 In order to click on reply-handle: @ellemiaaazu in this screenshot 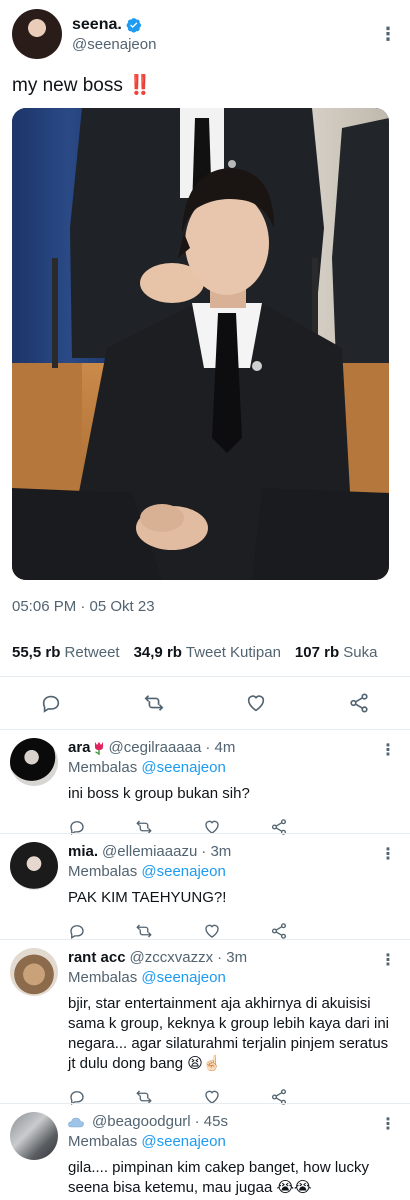, I will do `click(149, 852)`.